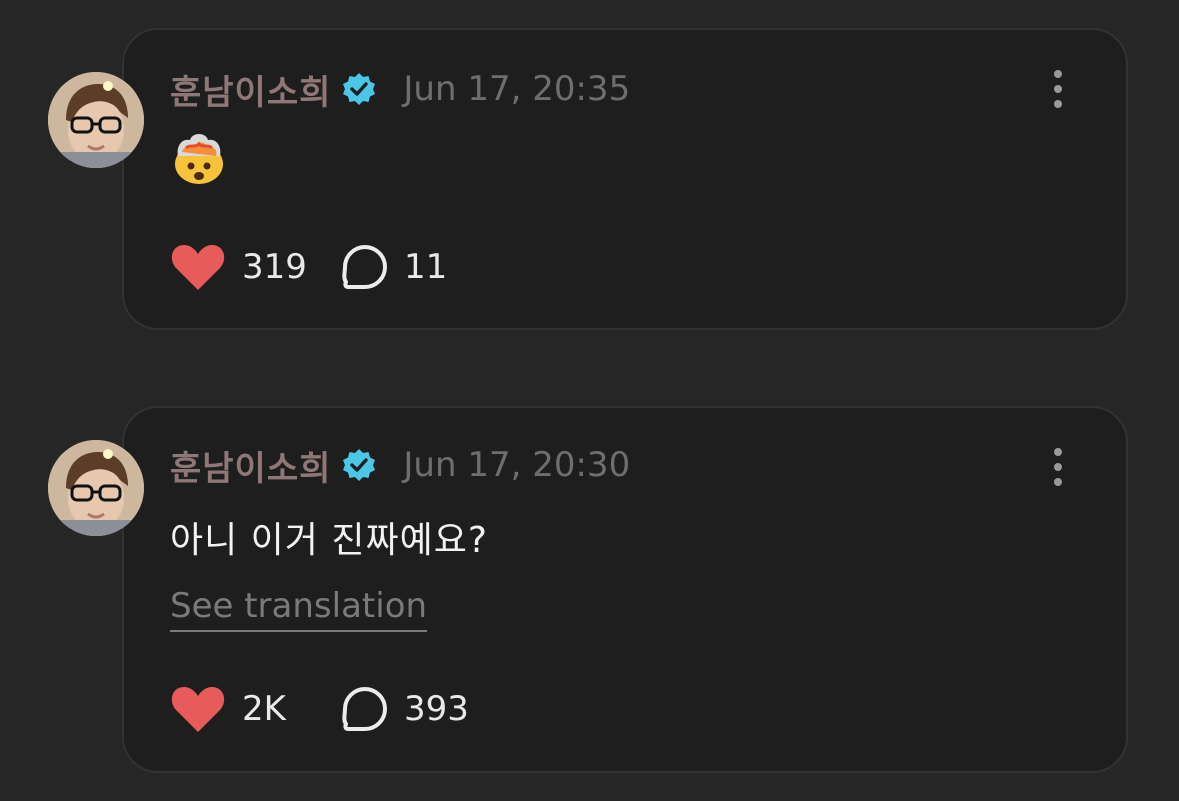 The width and height of the screenshot is (1179, 801). I want to click on post-actions: 319 11, so click(308, 267).